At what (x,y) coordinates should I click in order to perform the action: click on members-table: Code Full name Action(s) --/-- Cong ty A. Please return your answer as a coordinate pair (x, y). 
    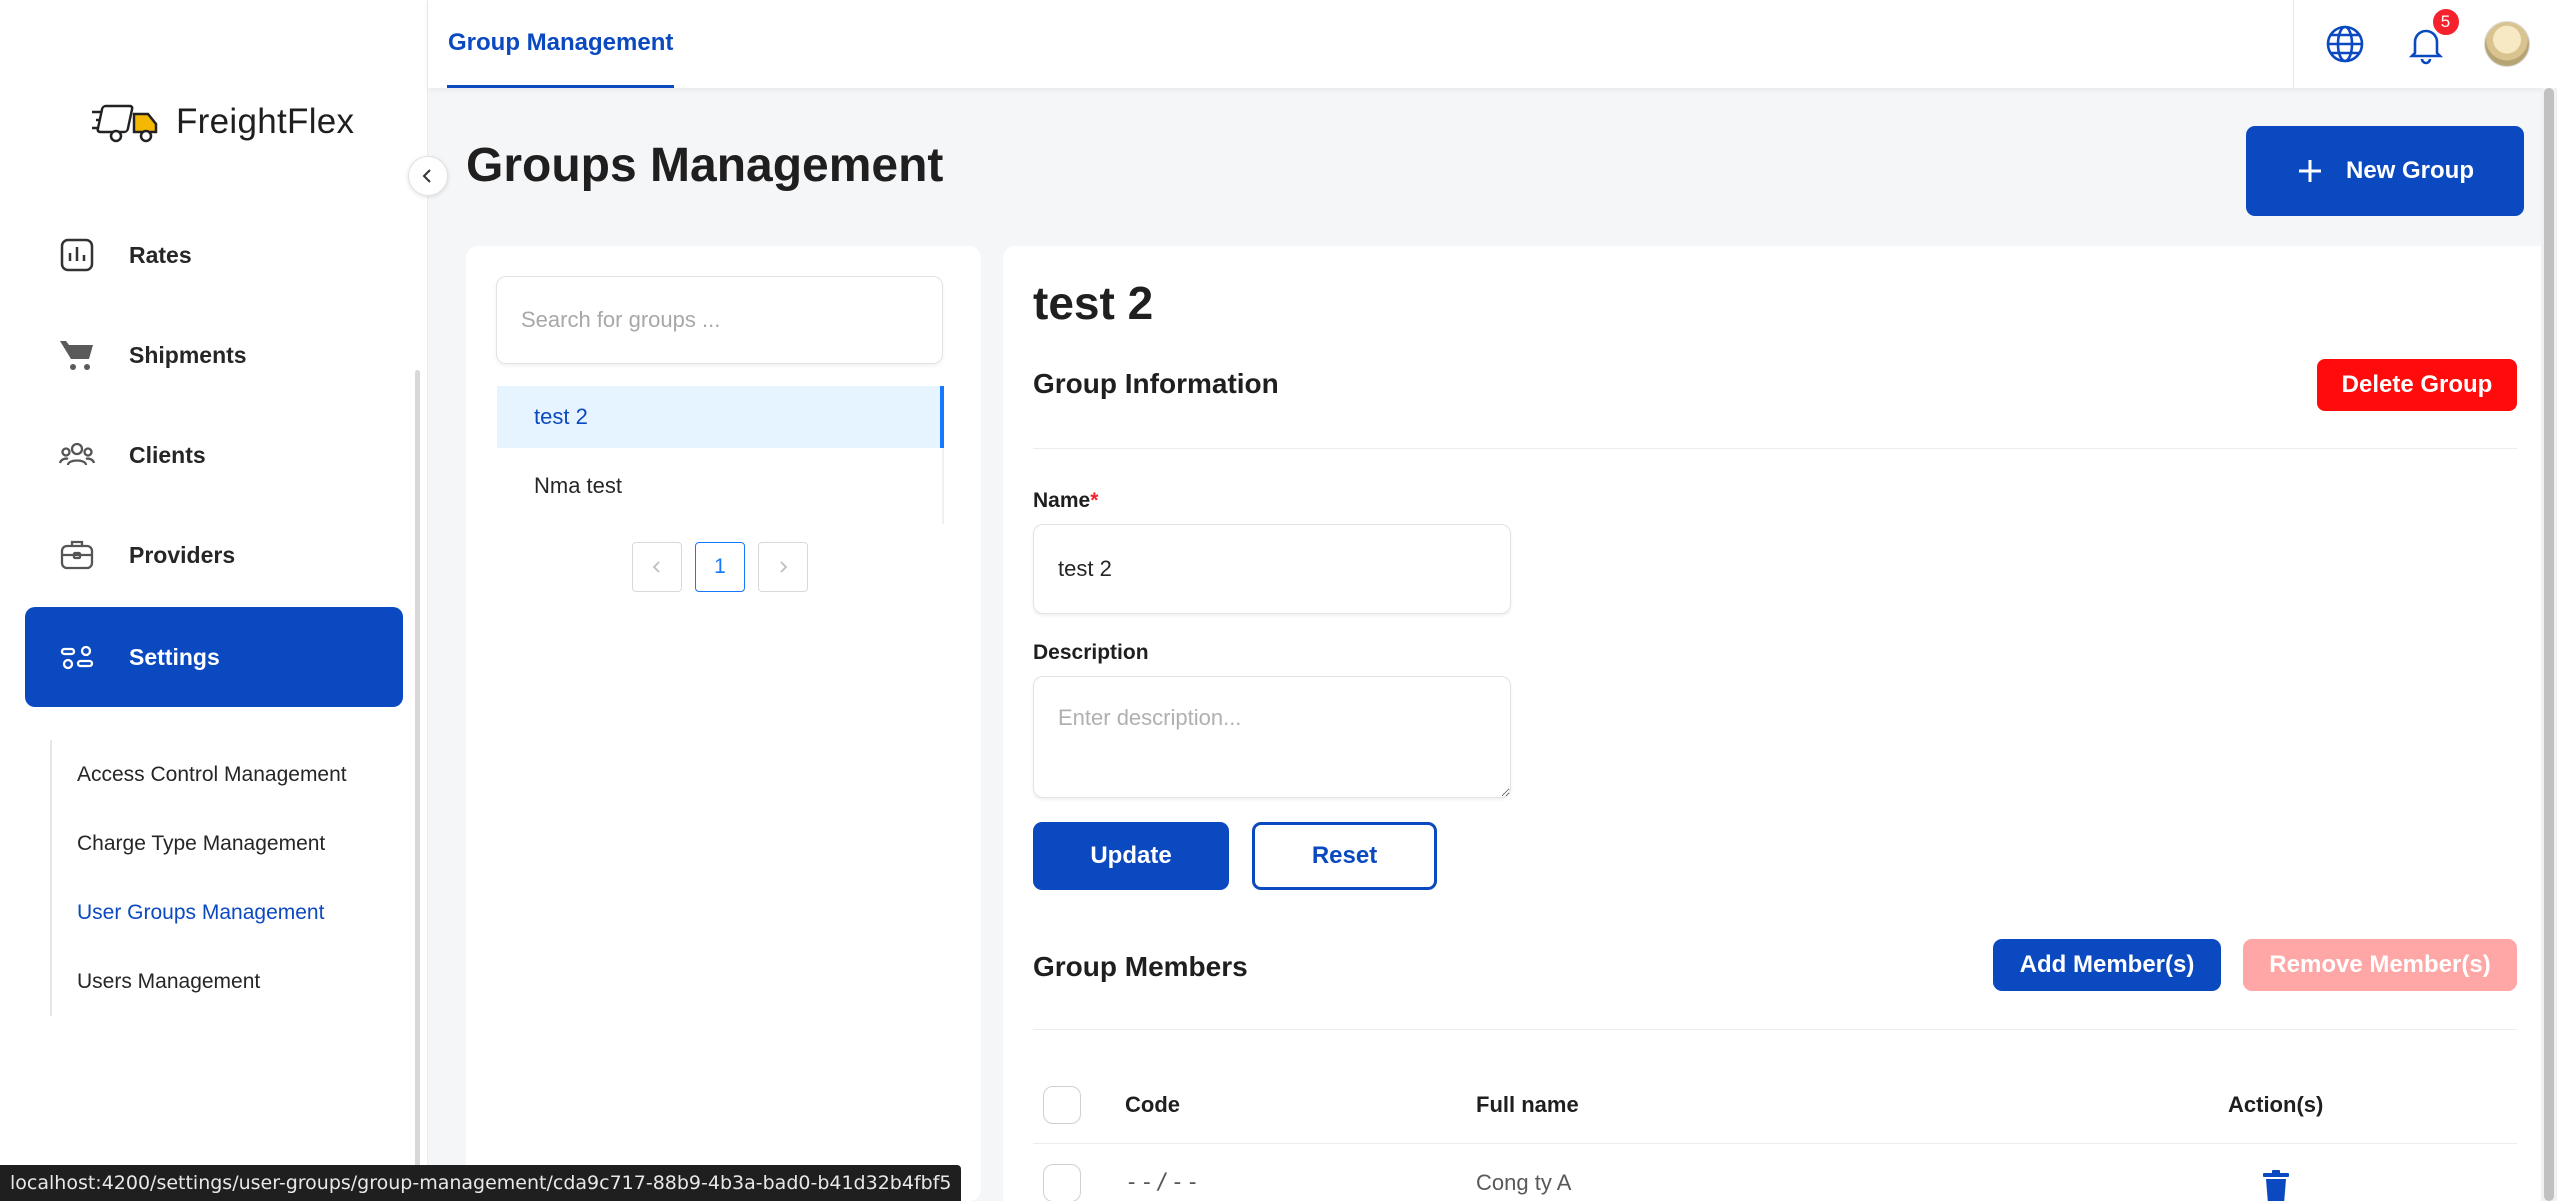
    Looking at the image, I should click on (1775, 1133).